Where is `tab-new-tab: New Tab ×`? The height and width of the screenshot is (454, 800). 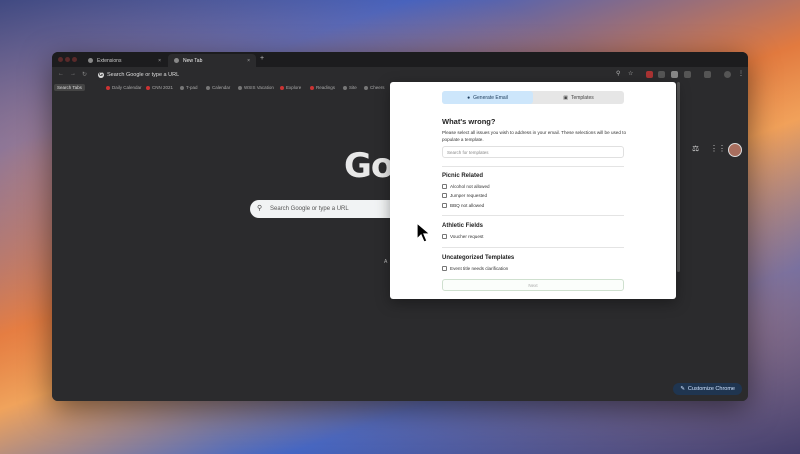 tab-new-tab: New Tab × is located at coordinates (212, 60).